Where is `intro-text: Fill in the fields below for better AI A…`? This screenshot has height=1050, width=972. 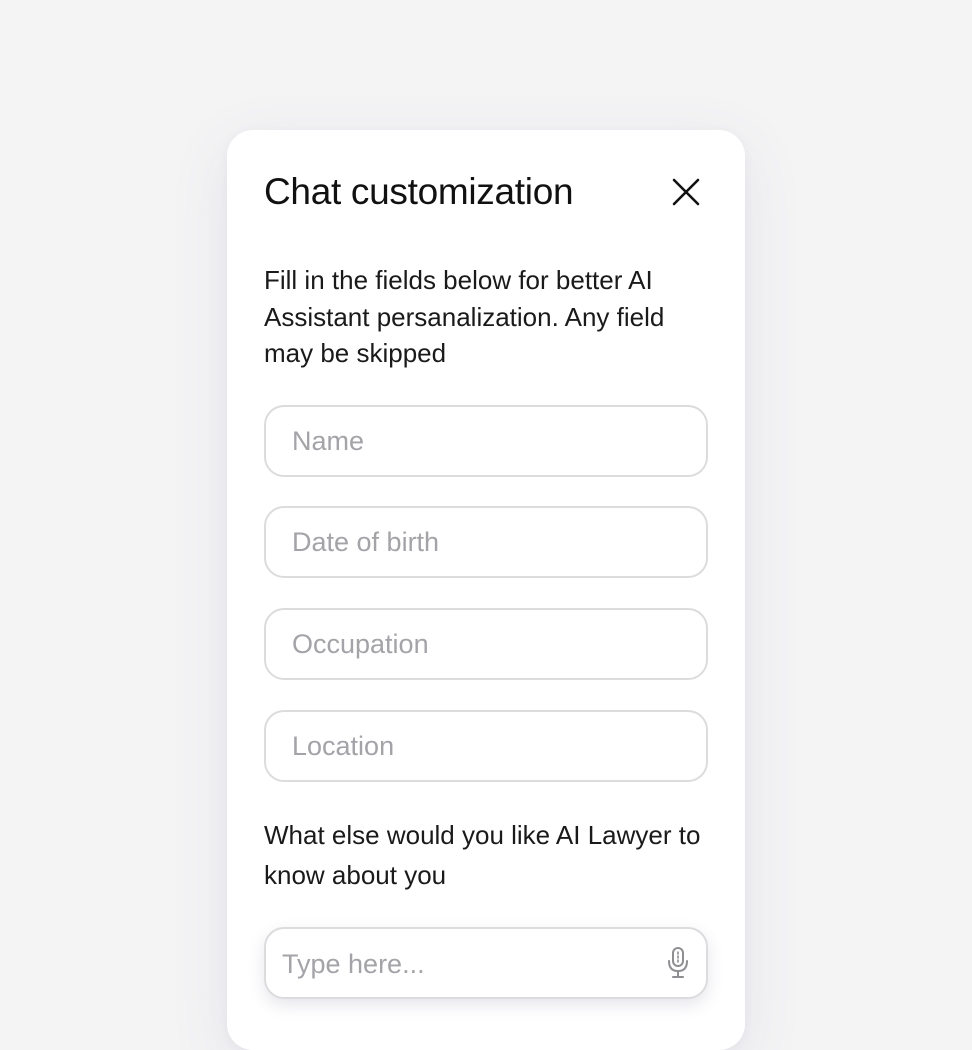
intro-text: Fill in the fields below for better AI A… is located at coordinates (464, 316).